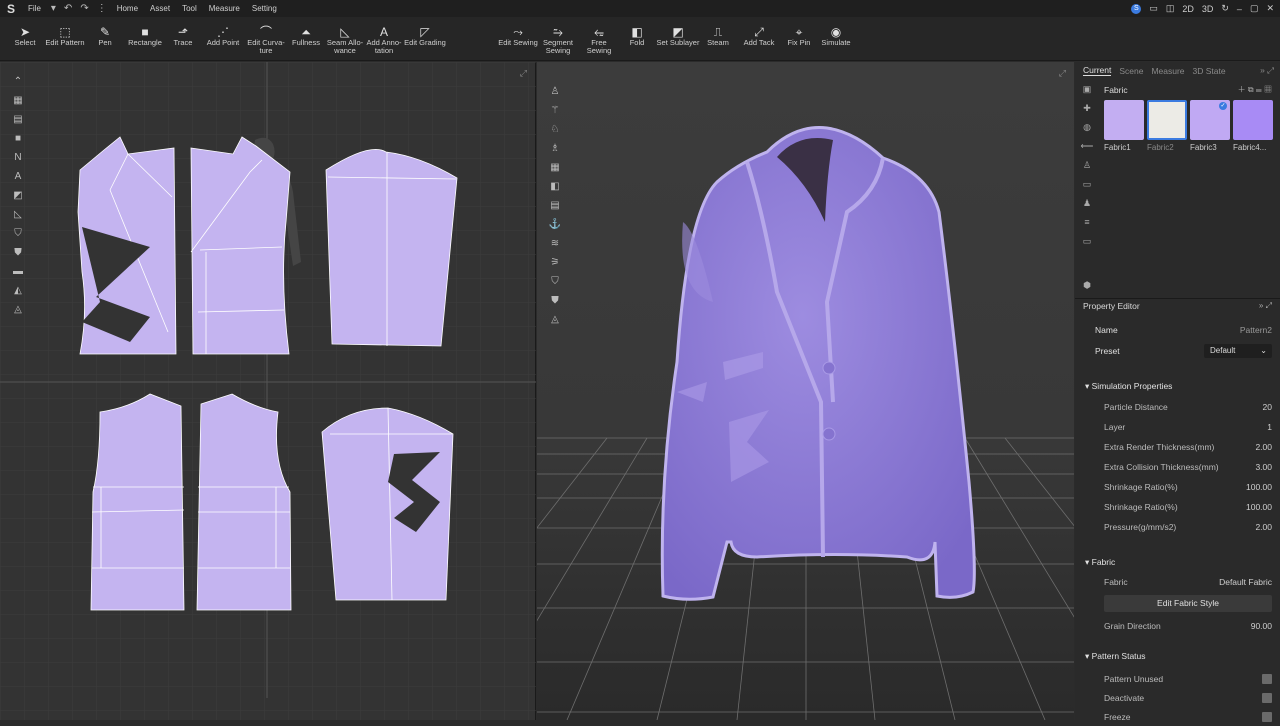 This screenshot has width=1280, height=726. What do you see at coordinates (718, 39) in the screenshot?
I see `tool-steam: ⎍ Steam` at bounding box center [718, 39].